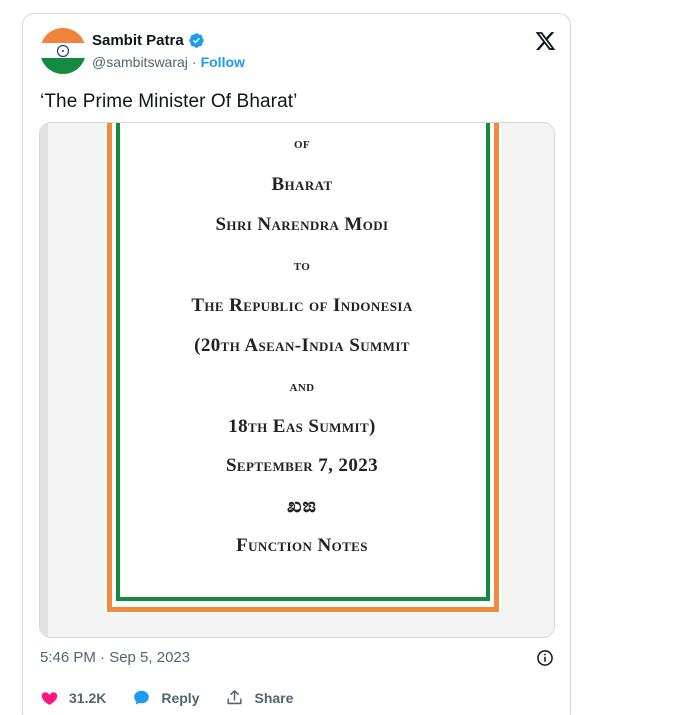  I want to click on tweet-header: Sambit Patra @sambitswaraj · Follow, so click(298, 52).